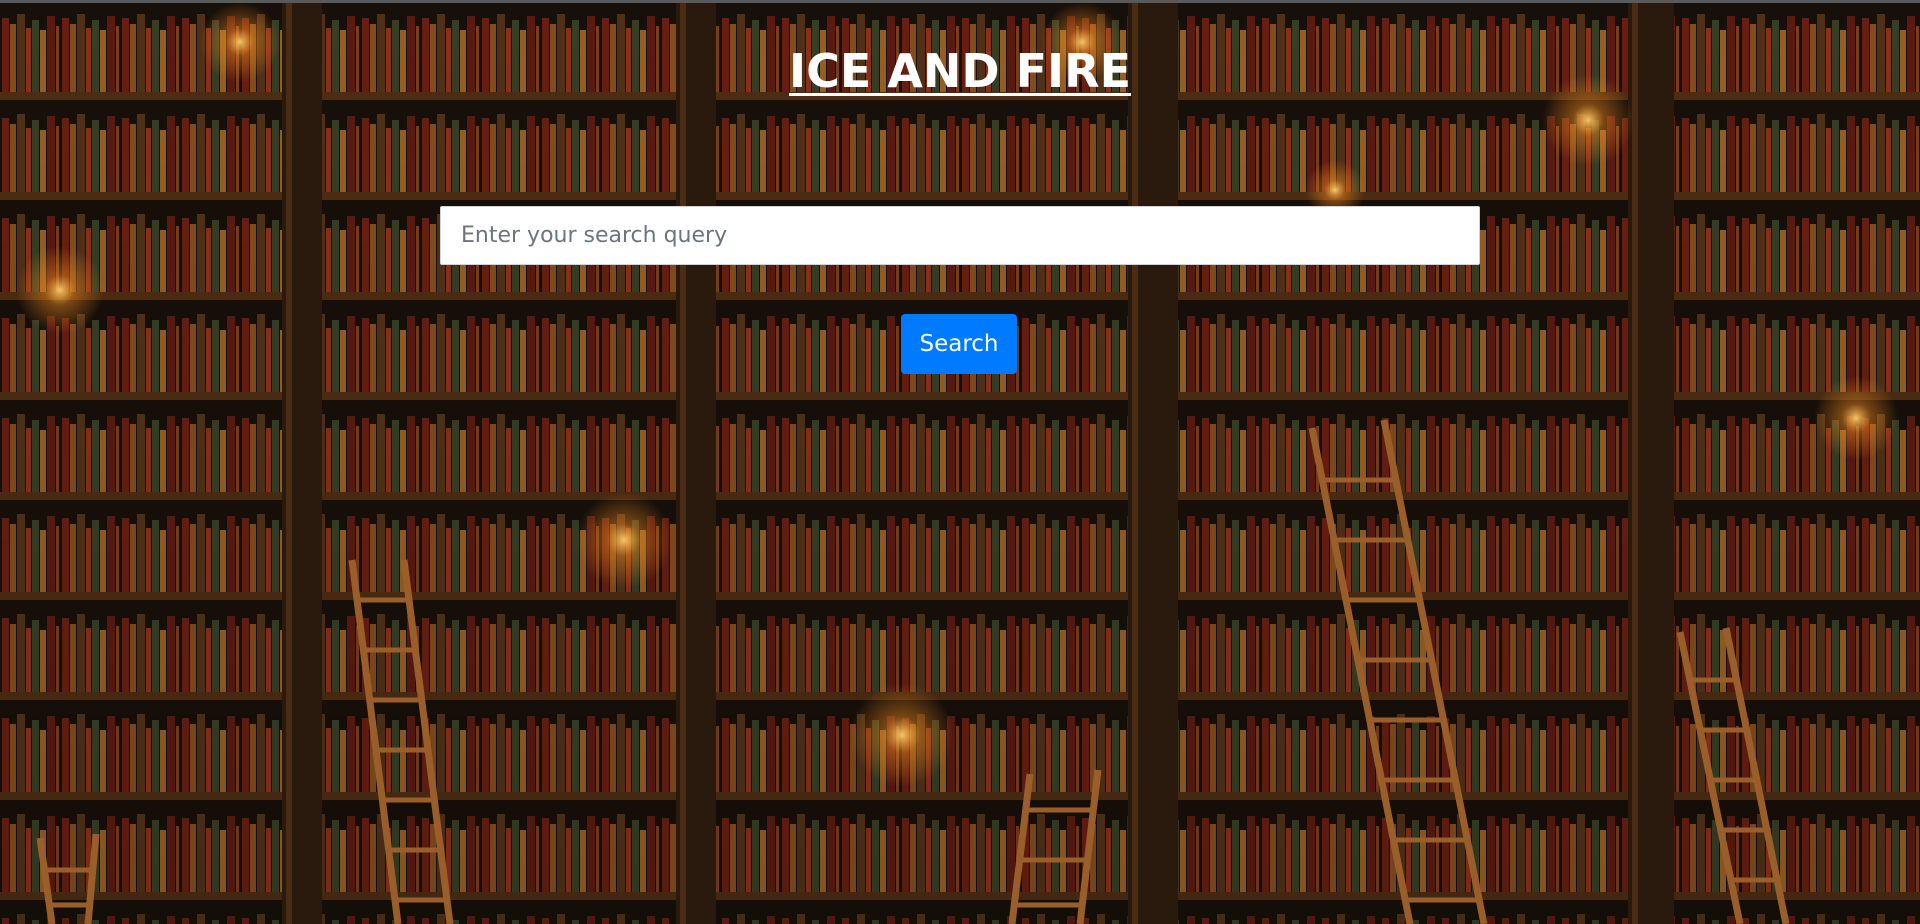  I want to click on search-input, so click(960, 235).